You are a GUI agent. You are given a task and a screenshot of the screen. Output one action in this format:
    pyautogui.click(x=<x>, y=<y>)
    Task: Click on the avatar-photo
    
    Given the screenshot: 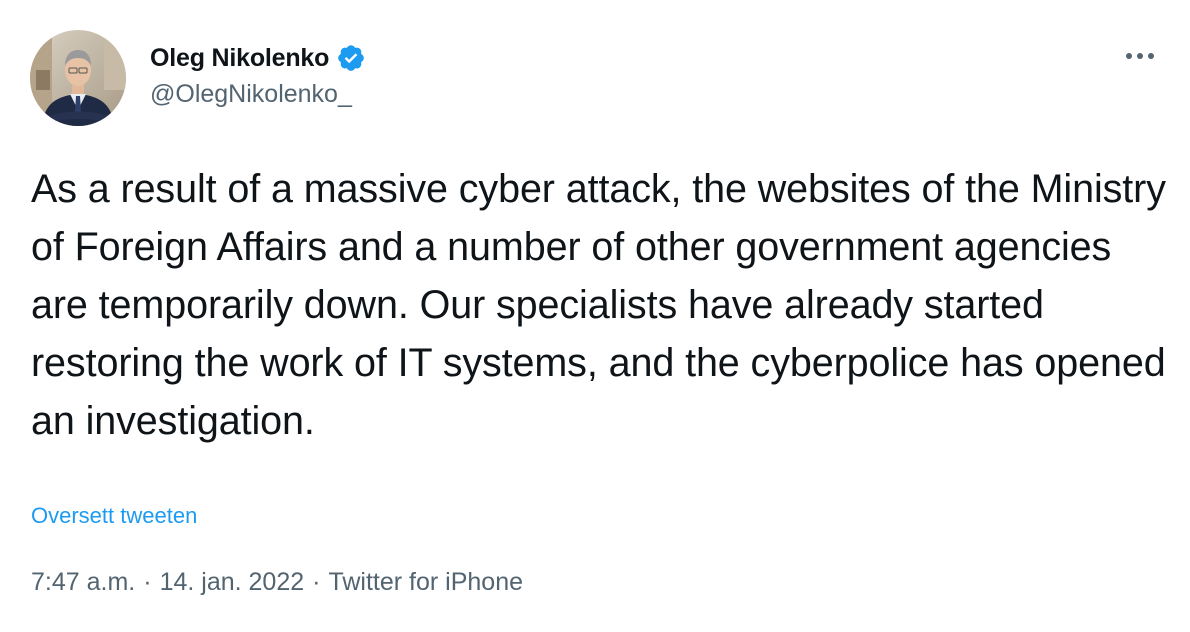 What is the action you would take?
    pyautogui.click(x=78, y=78)
    